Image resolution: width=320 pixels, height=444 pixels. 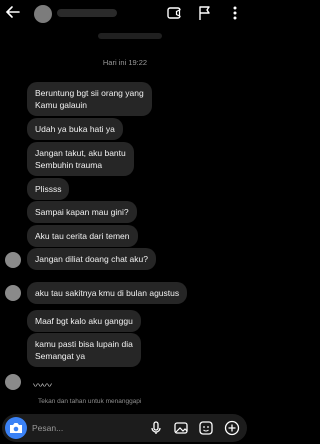 I want to click on message-reaction: 〰〰, so click(x=42, y=384).